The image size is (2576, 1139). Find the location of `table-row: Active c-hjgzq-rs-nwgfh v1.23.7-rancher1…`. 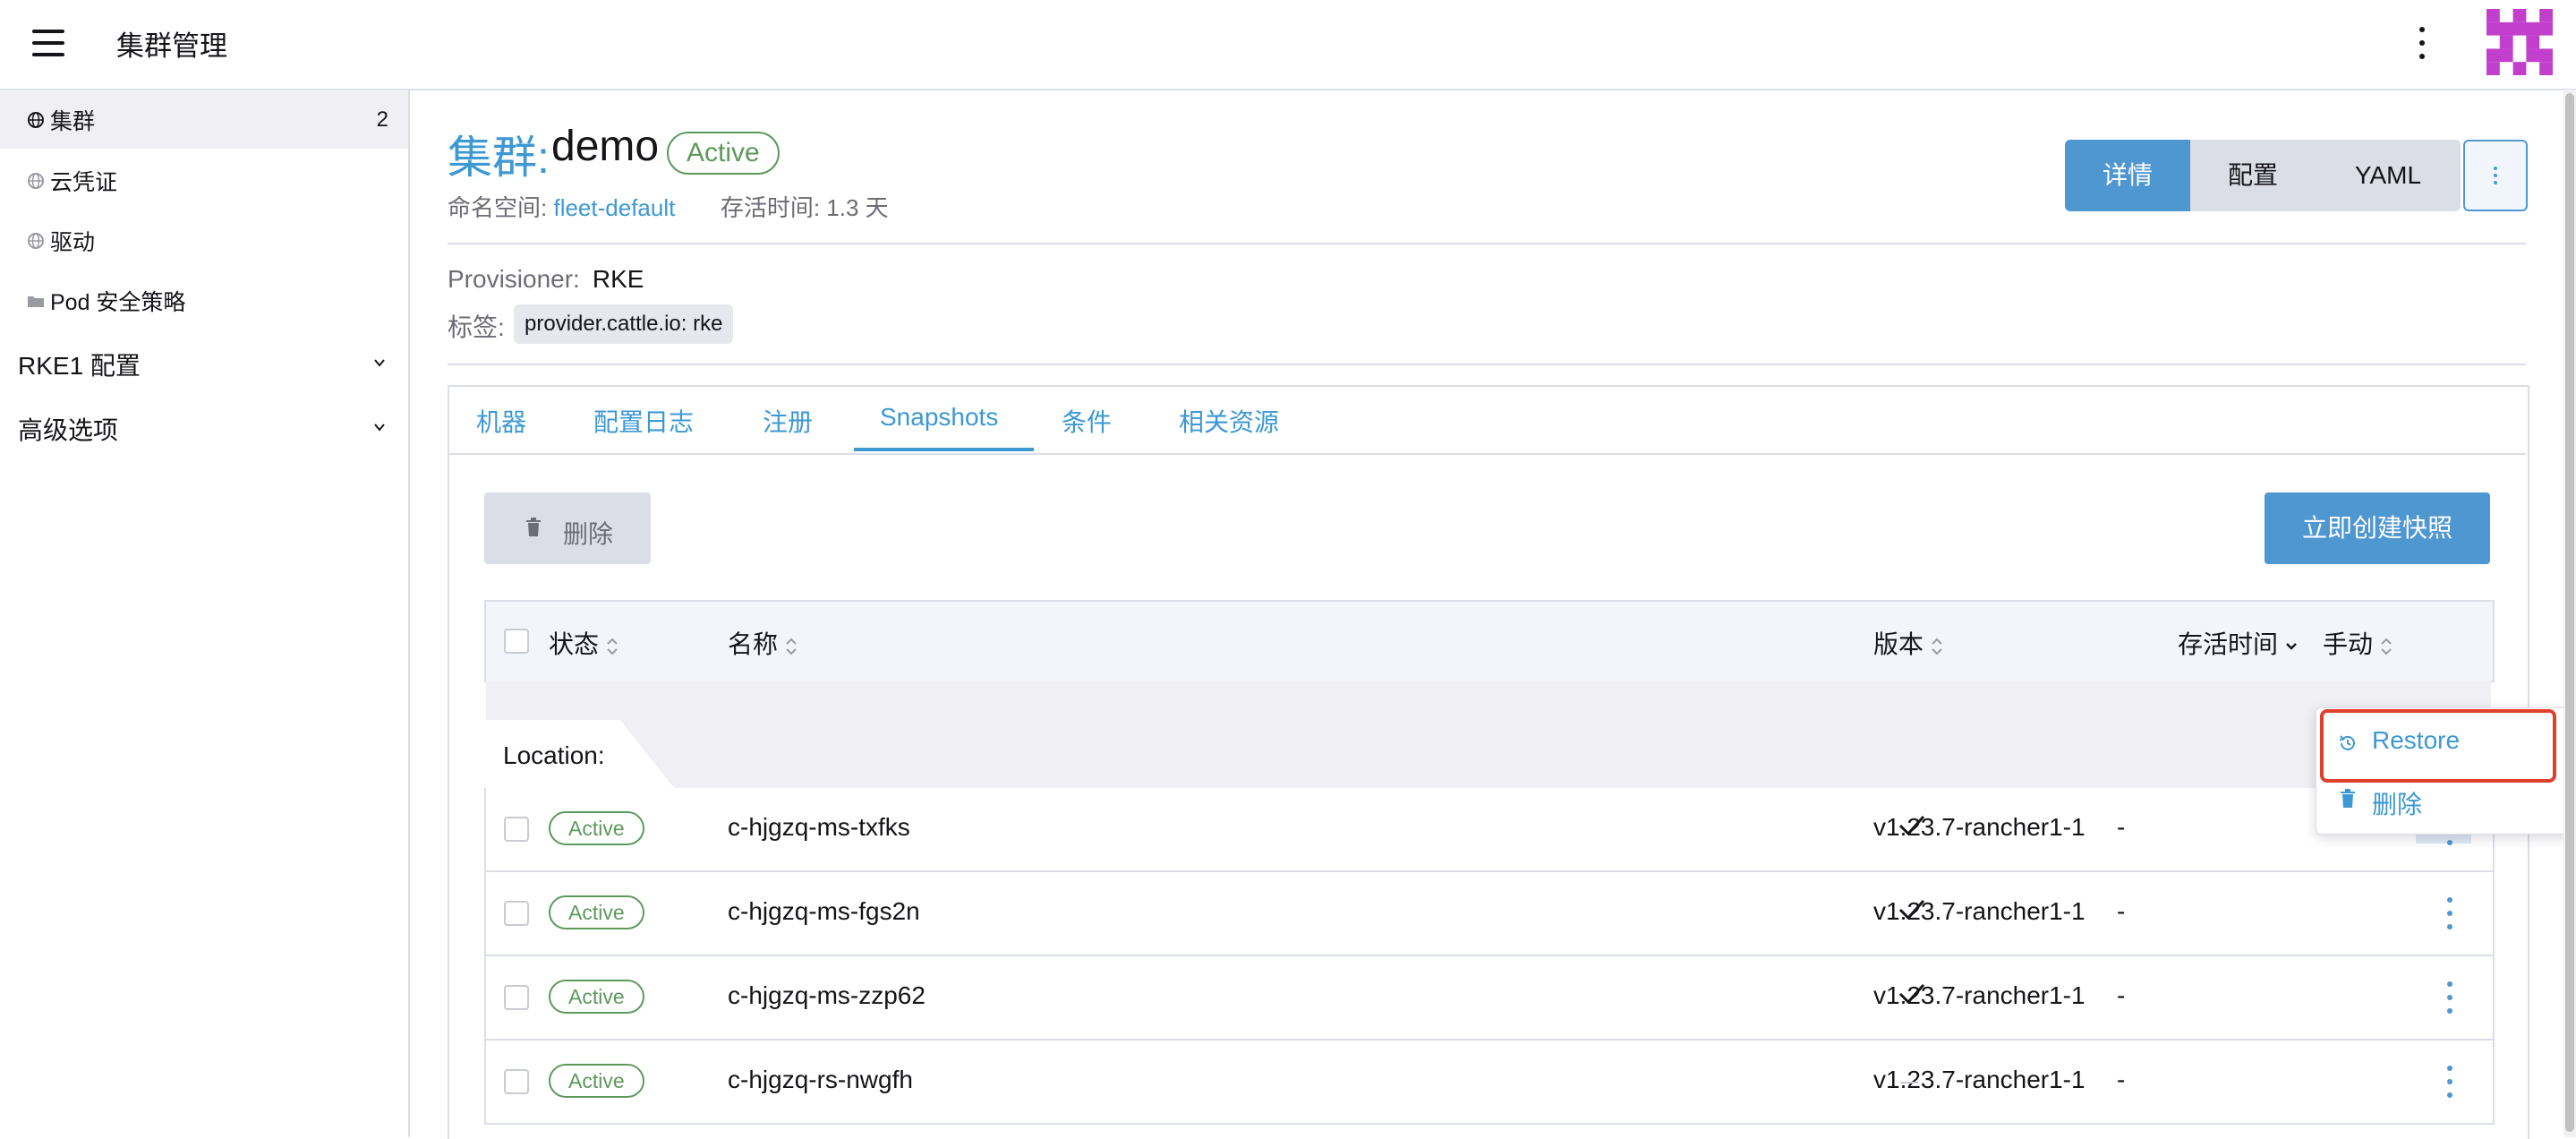

table-row: Active c-hjgzq-rs-nwgfh v1.23.7-rancher1… is located at coordinates (1489, 1083).